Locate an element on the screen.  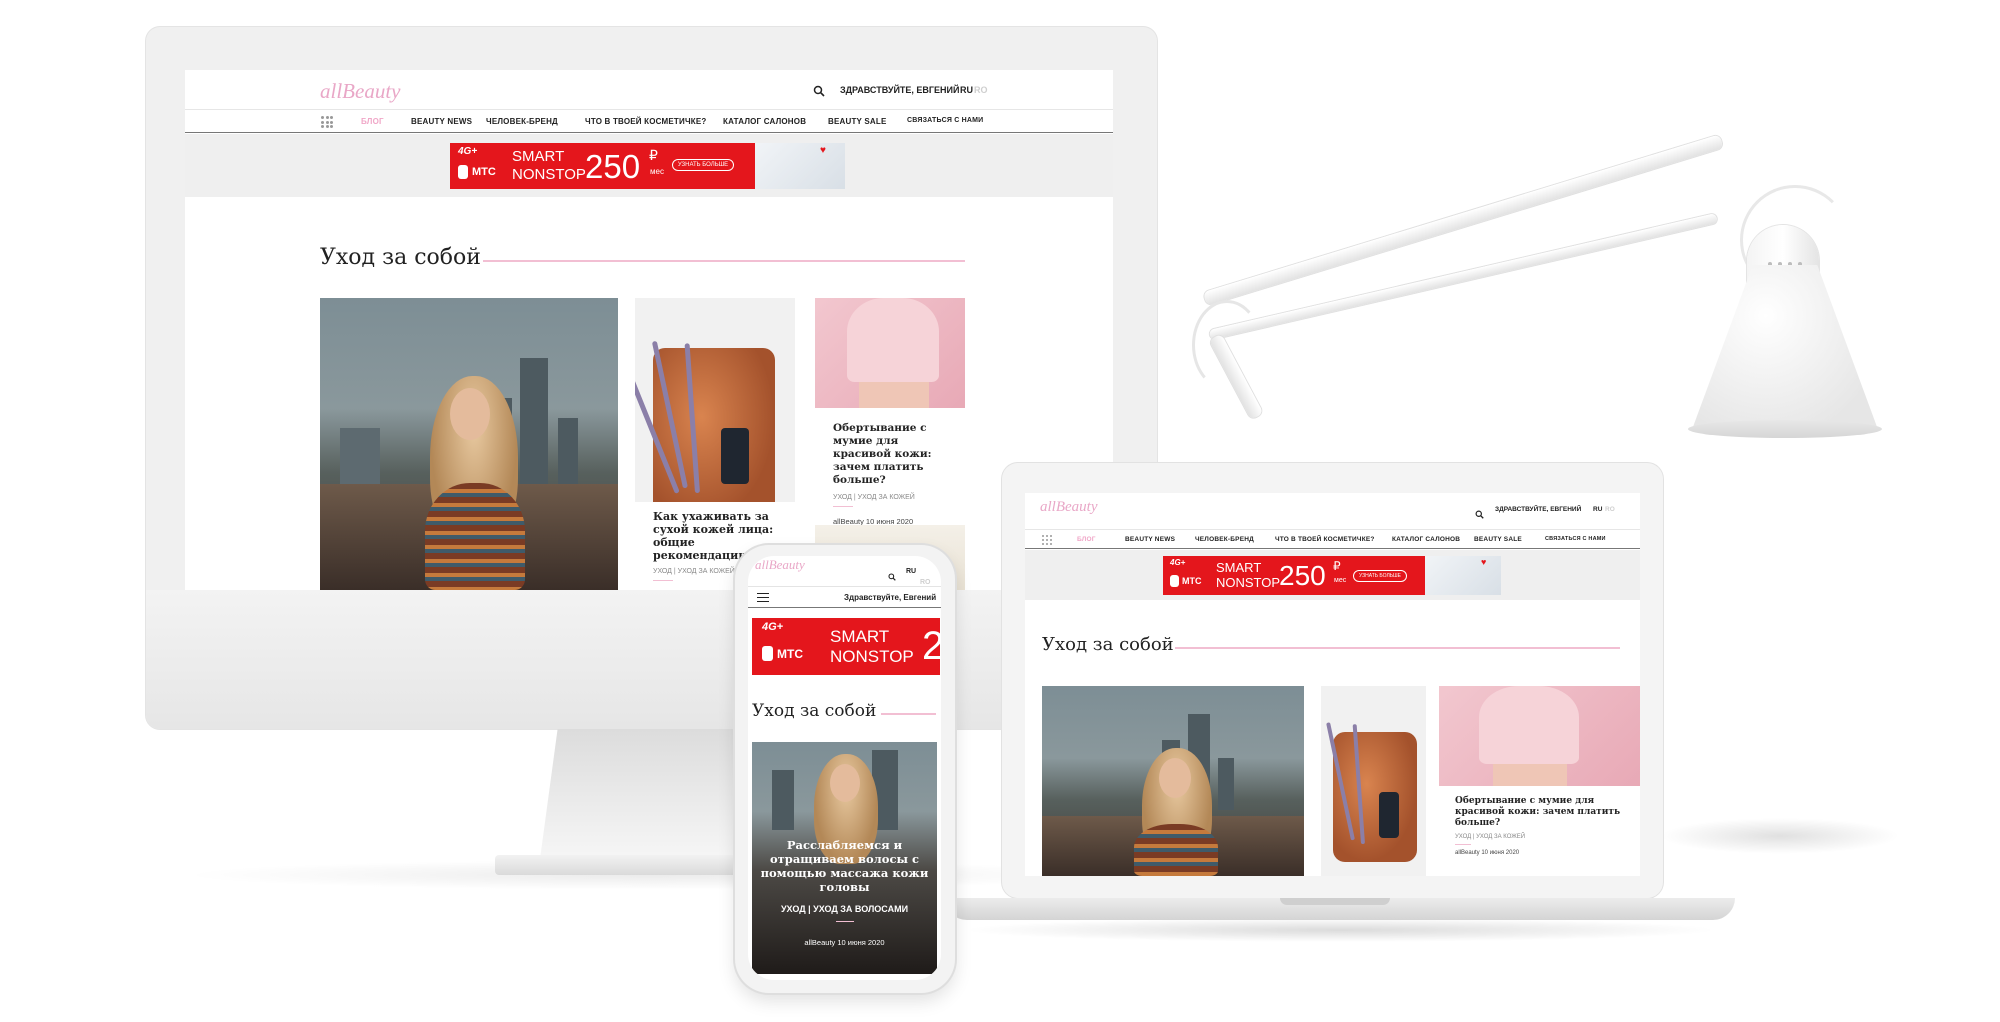
mobile-header-rule is located at coordinates (844, 586).